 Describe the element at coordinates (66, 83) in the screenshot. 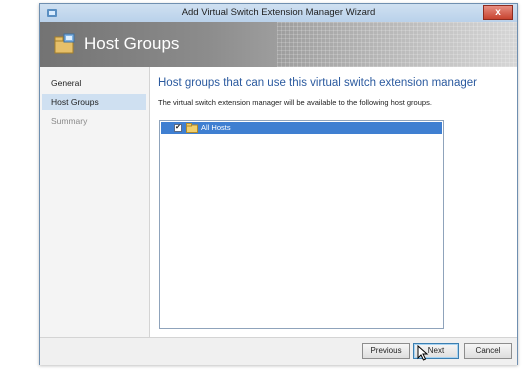

I see `nav-item-label: General` at that location.